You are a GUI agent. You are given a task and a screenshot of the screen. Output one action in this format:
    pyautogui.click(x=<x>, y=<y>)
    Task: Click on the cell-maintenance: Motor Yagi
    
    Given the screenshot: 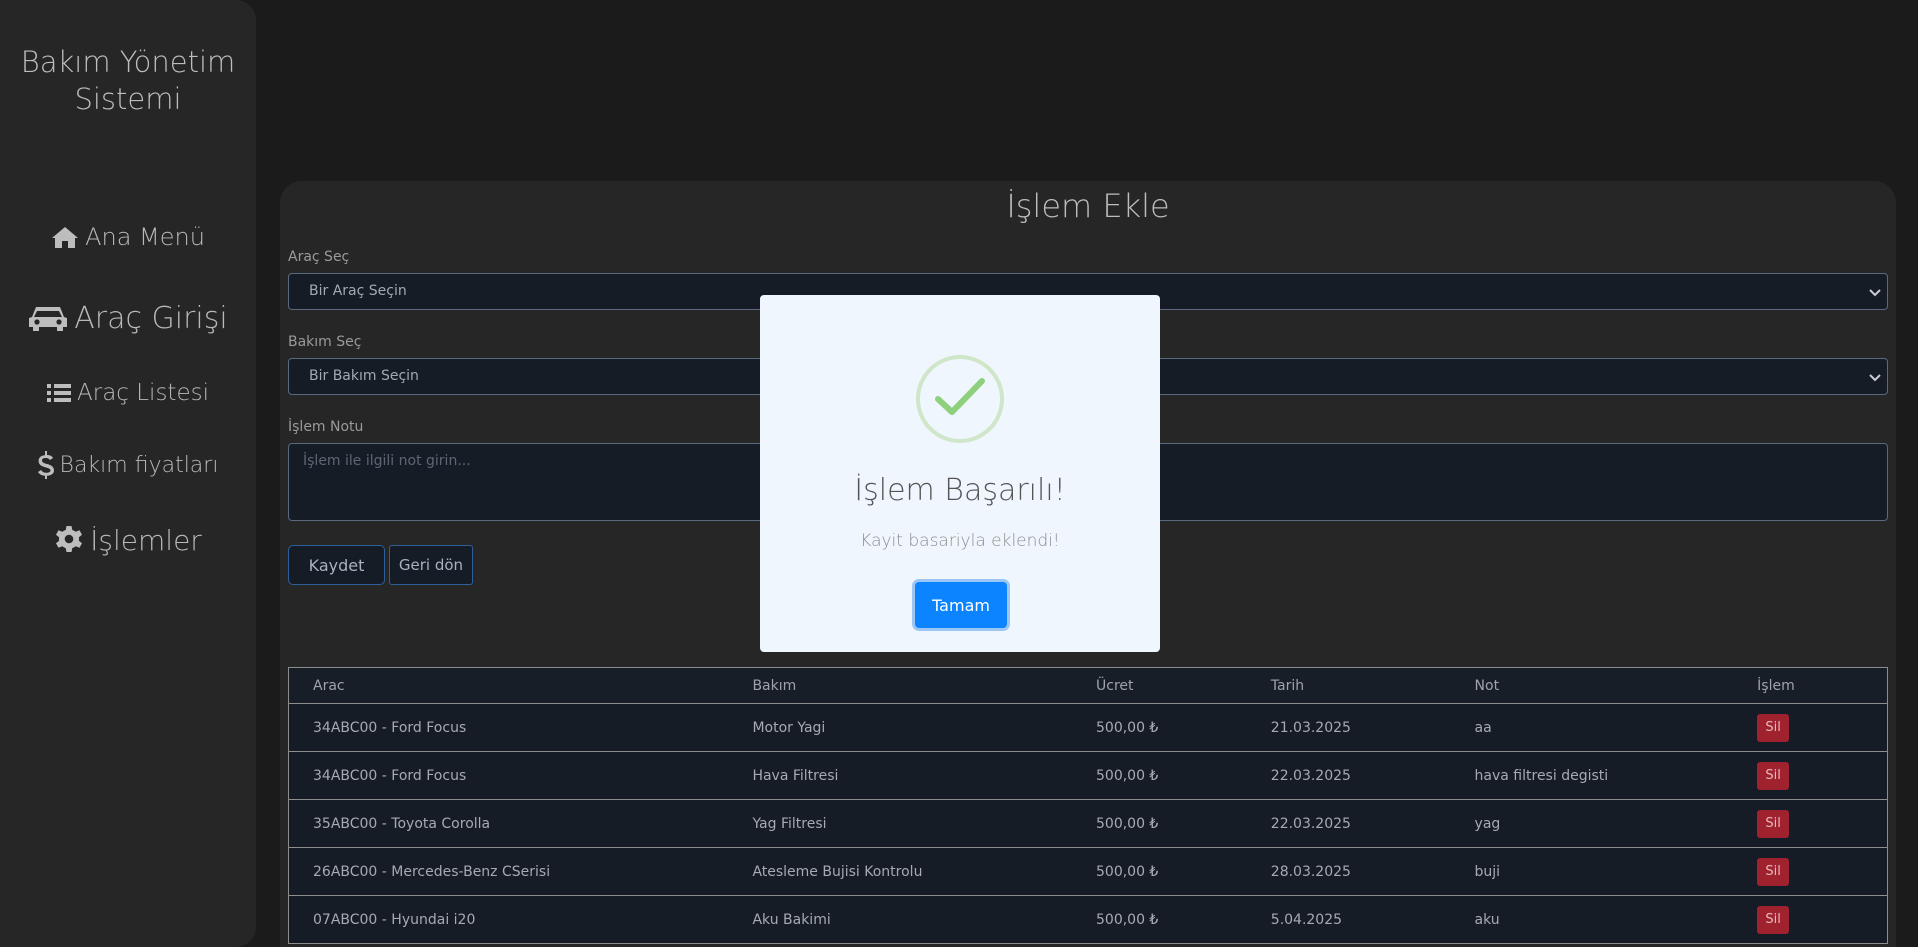 What is the action you would take?
    pyautogui.click(x=789, y=727)
    